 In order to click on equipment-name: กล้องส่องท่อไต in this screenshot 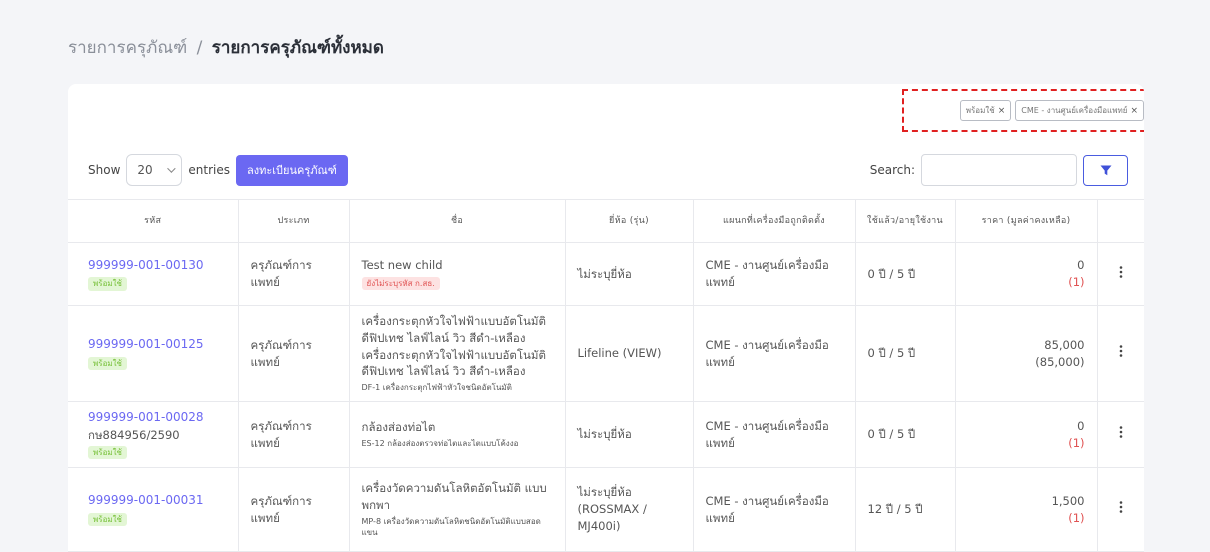, I will do `click(398, 427)`.